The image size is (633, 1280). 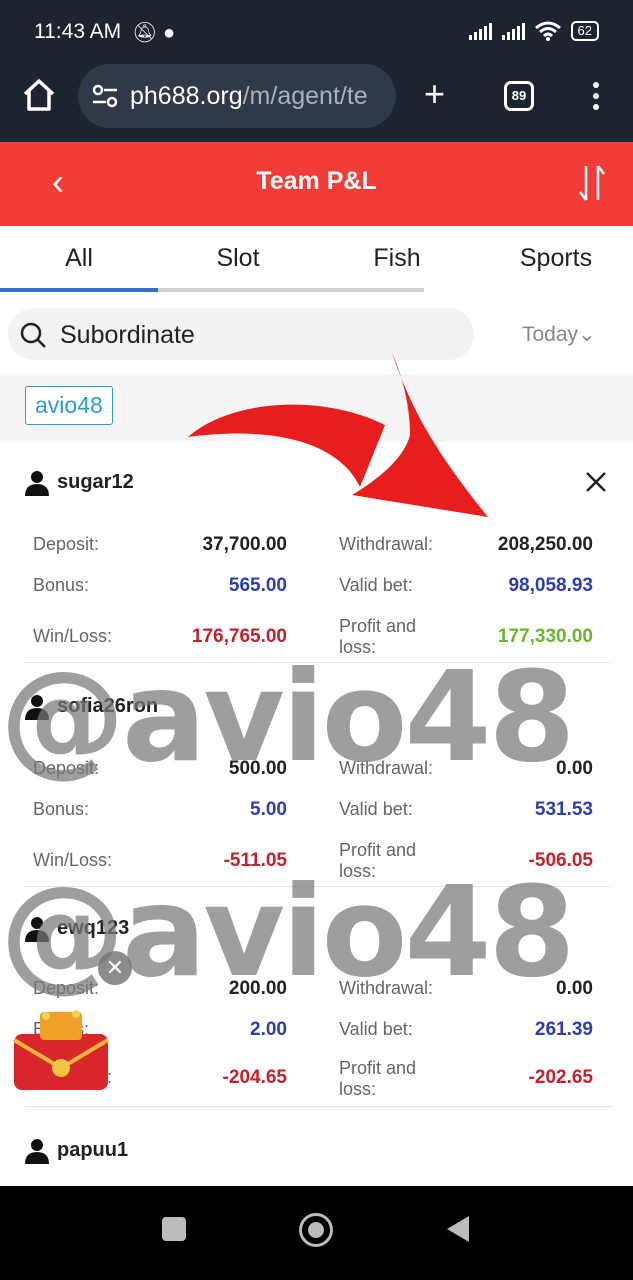 What do you see at coordinates (79, 290) in the screenshot?
I see `tab-indicator` at bounding box center [79, 290].